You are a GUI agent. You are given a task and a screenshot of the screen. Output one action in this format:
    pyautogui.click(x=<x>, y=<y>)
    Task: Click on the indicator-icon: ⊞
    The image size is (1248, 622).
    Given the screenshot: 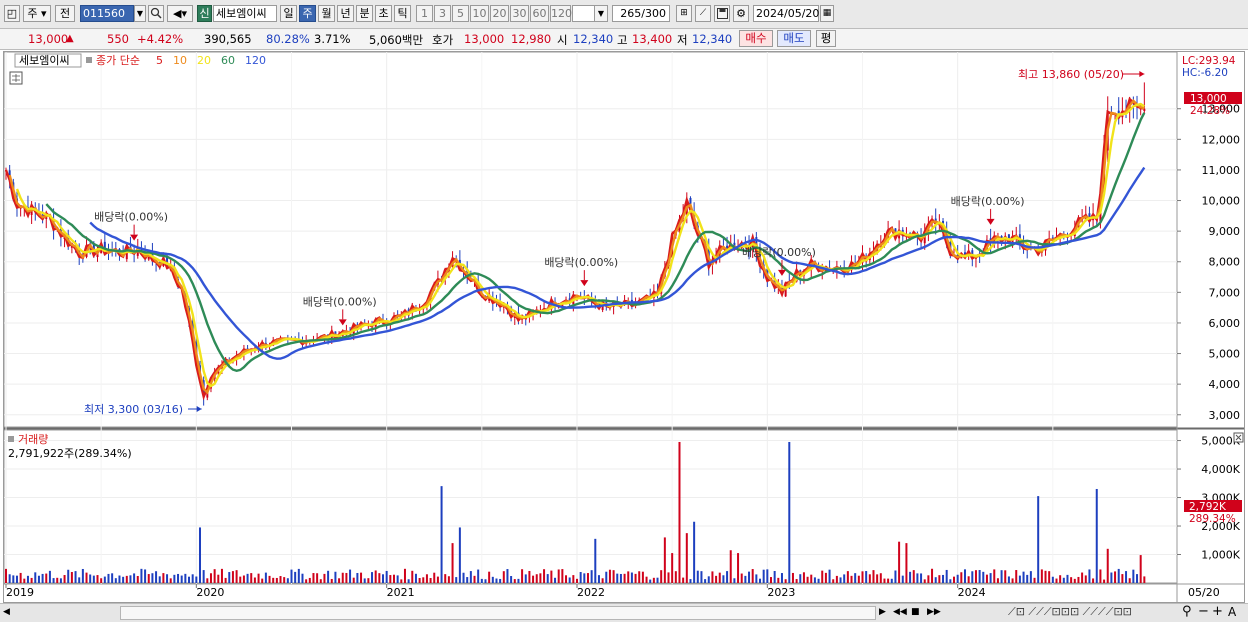 What is the action you would take?
    pyautogui.click(x=684, y=13)
    